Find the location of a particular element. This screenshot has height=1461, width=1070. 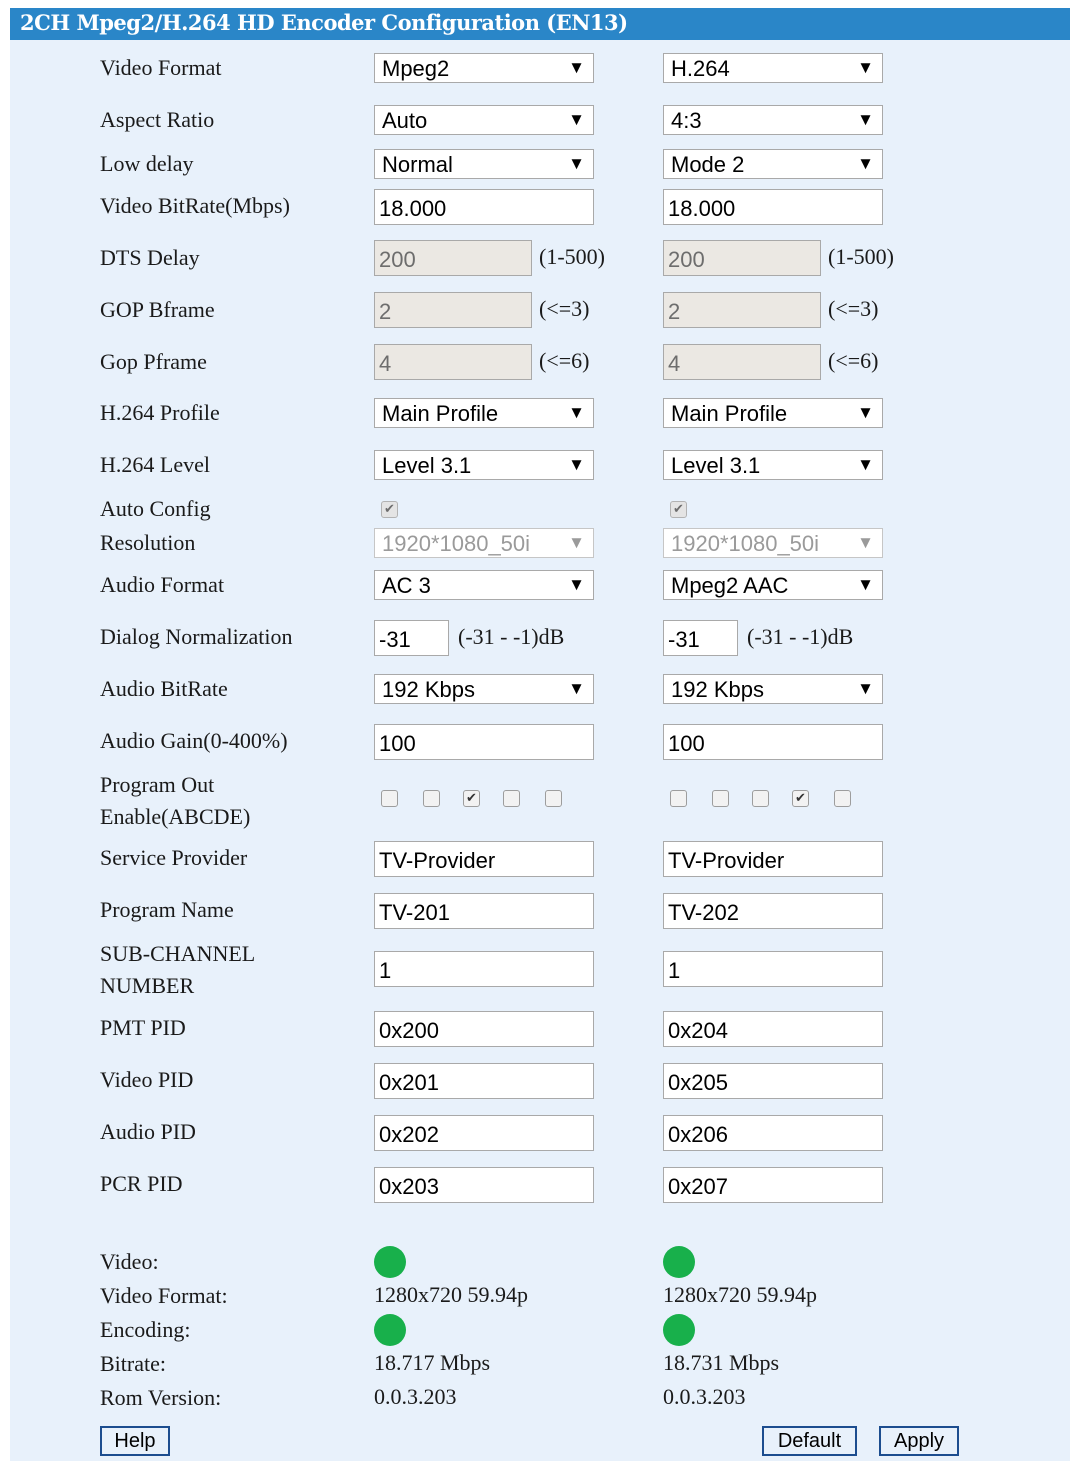

ch2-program-out-e-checkbox is located at coordinates (842, 798).